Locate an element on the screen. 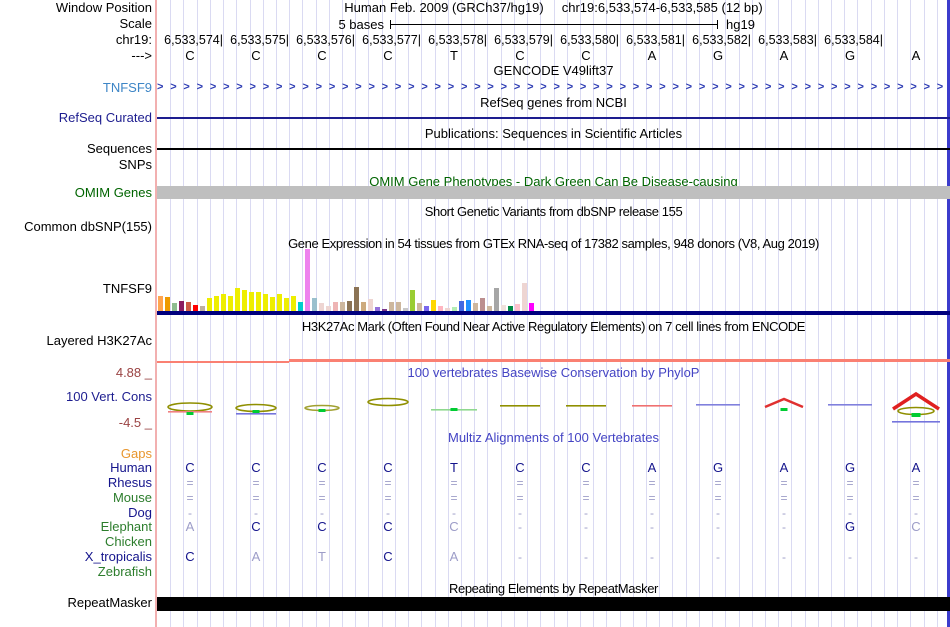 The height and width of the screenshot is (627, 950). position-number: 6,533,575| is located at coordinates (259, 40).